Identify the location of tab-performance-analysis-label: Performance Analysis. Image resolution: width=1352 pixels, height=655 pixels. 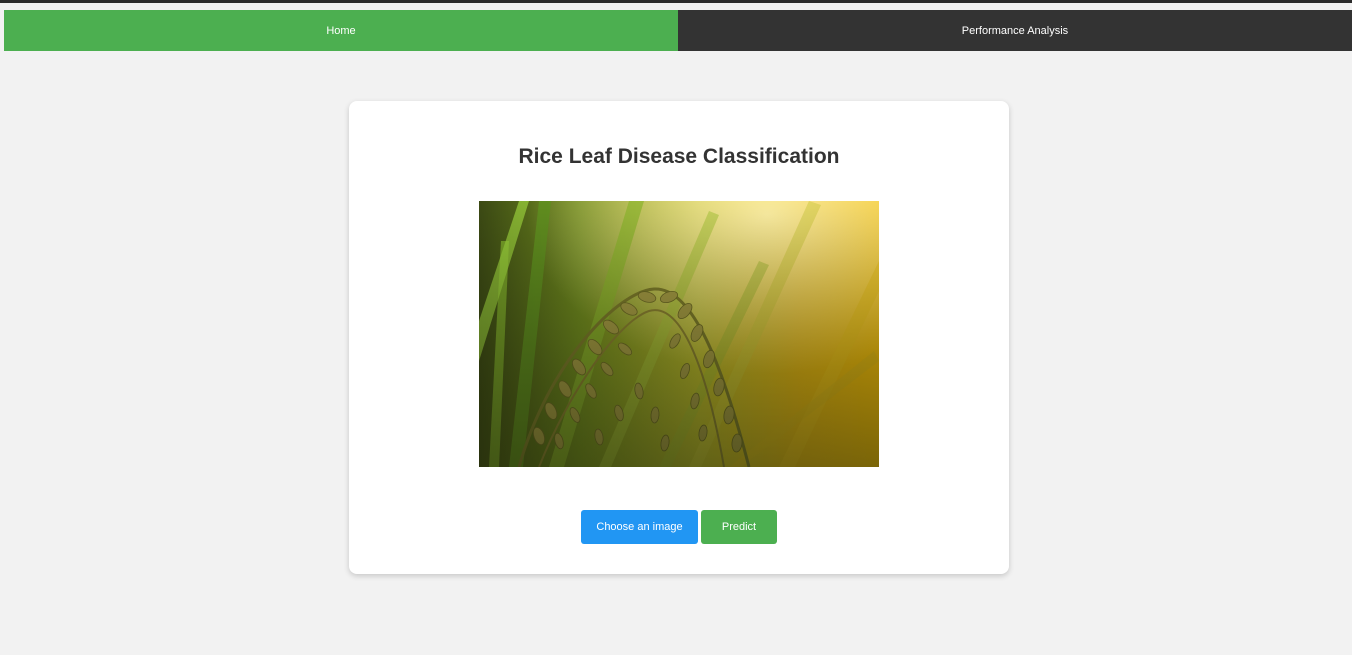
(1015, 30).